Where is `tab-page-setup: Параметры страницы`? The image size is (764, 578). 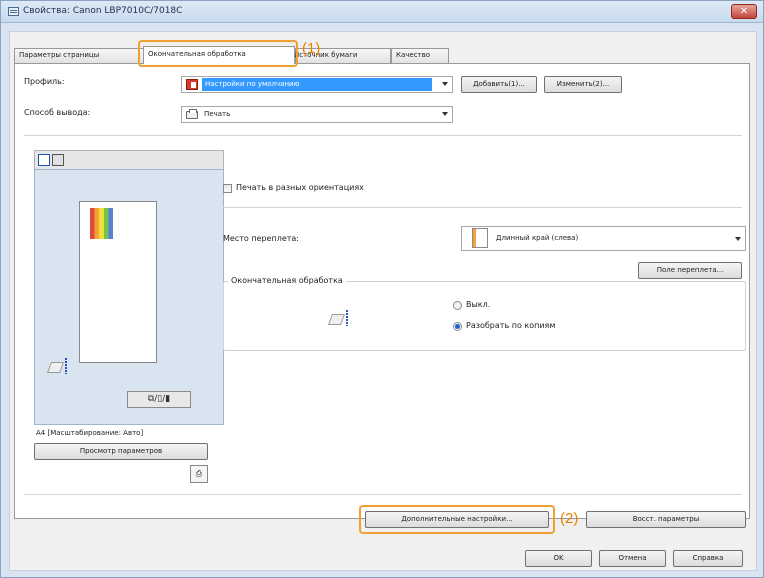
tab-page-setup: Параметры страницы is located at coordinates (79, 55).